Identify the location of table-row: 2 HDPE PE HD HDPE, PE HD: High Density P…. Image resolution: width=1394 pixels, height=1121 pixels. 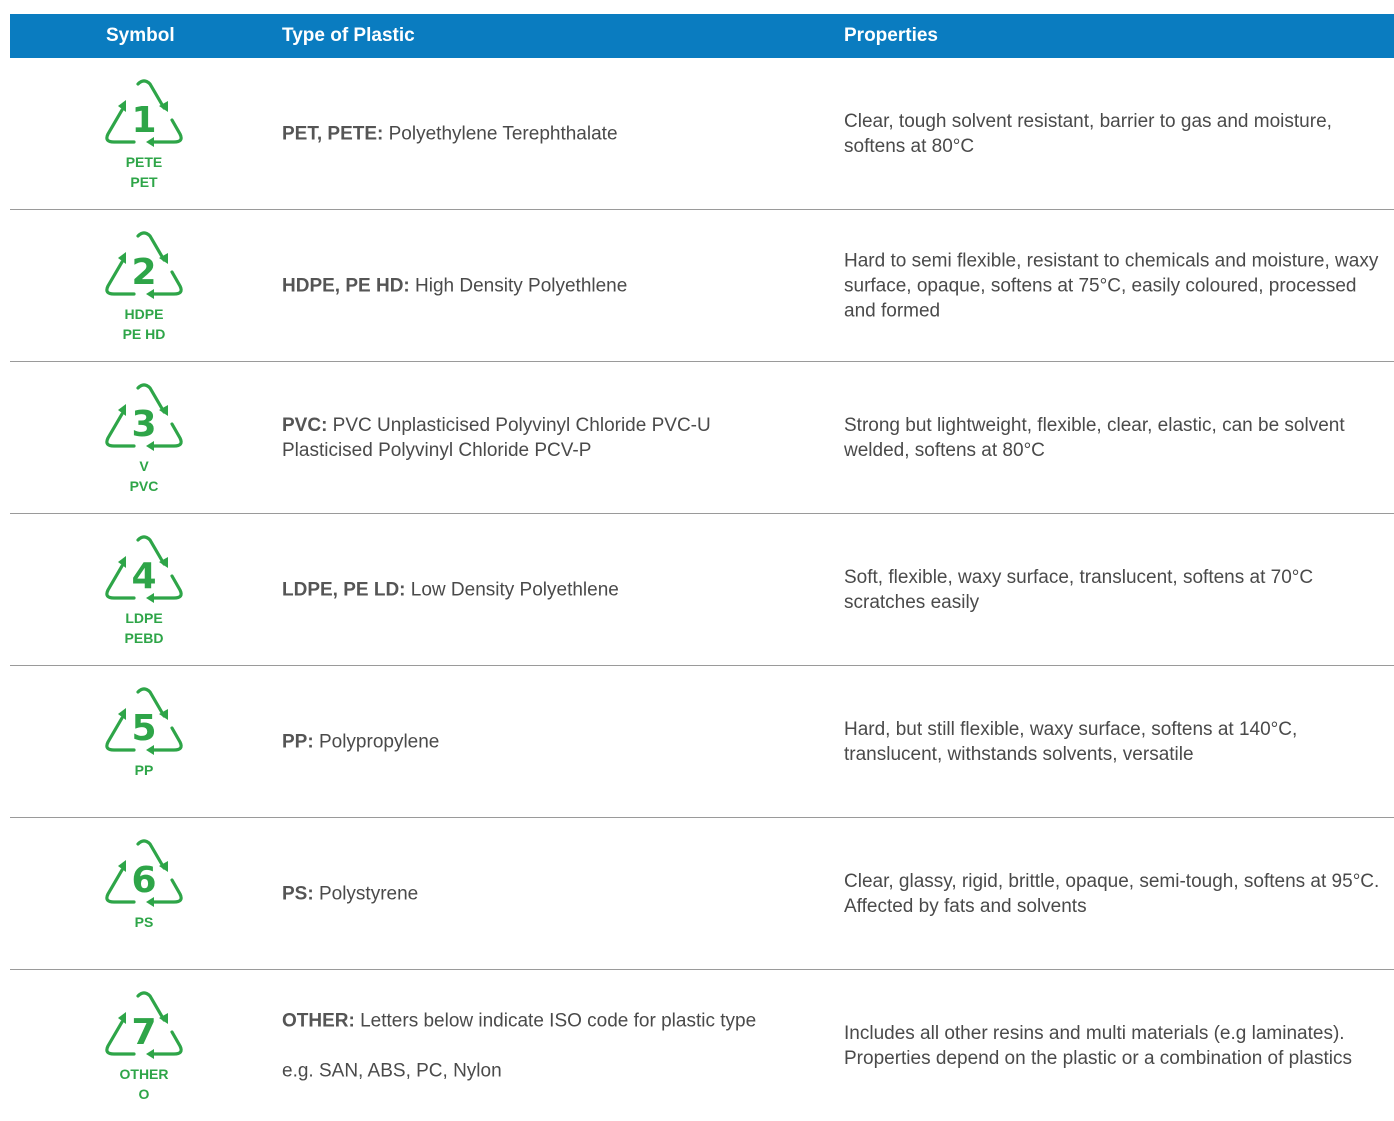
(702, 286).